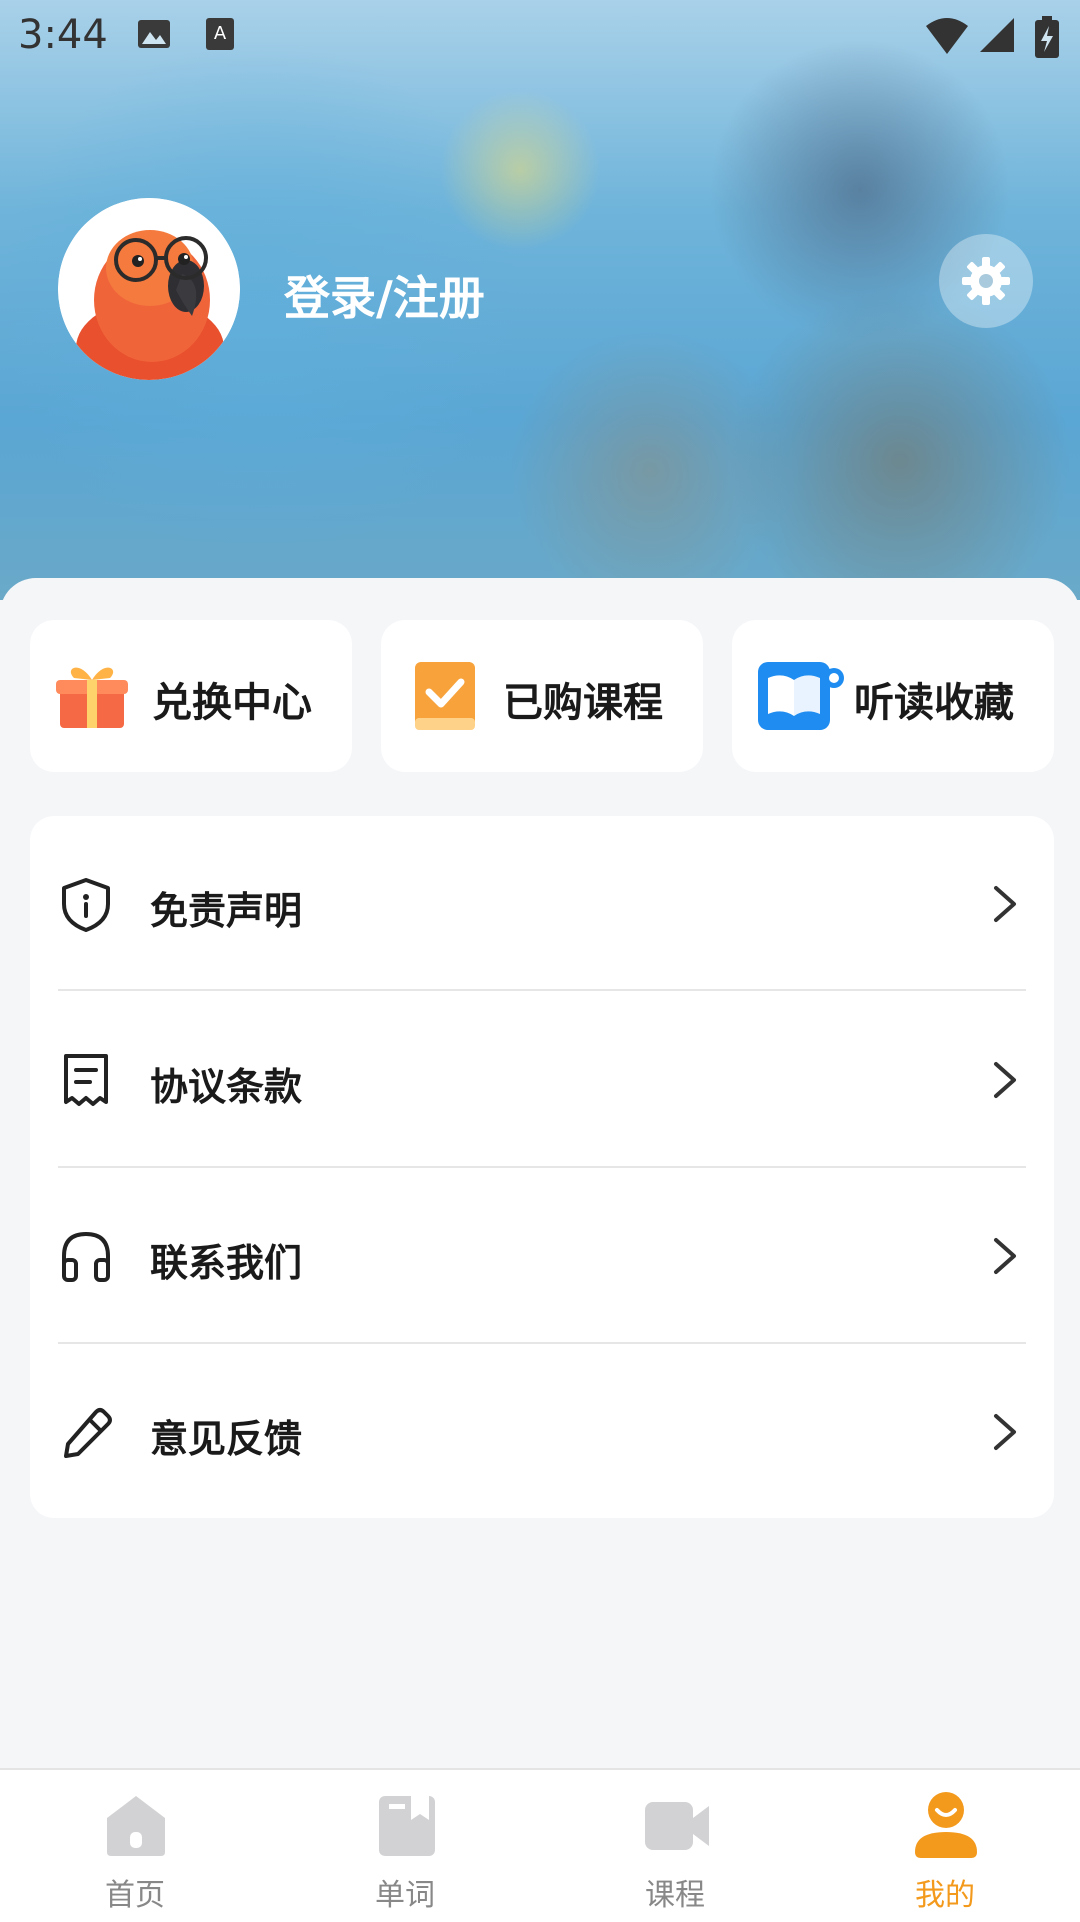 Image resolution: width=1080 pixels, height=1922 pixels. I want to click on login-register-link: 登录/注册, so click(384, 295).